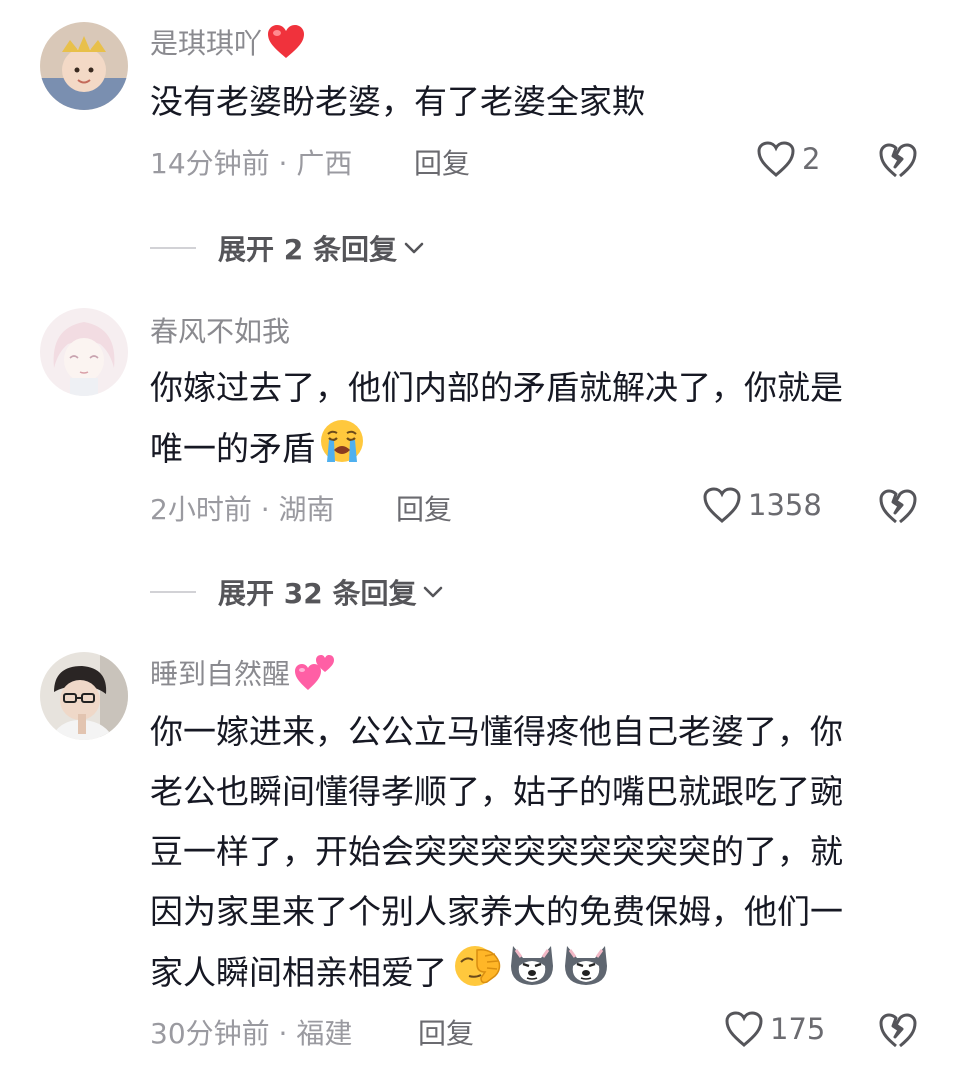 The width and height of the screenshot is (960, 1077). Describe the element at coordinates (397, 101) in the screenshot. I see `comment-line: 没有老婆盼老婆，有了老婆全家欺` at that location.